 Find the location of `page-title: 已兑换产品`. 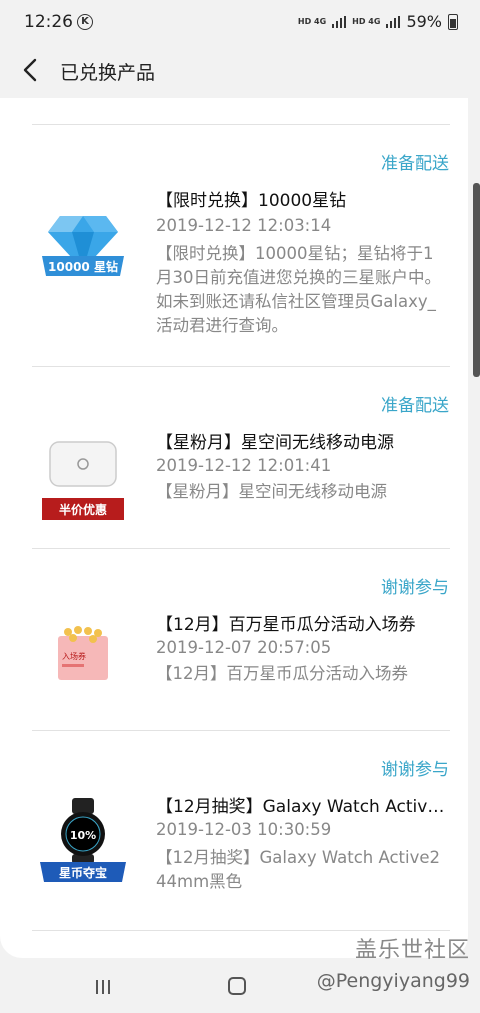

page-title: 已兑换产品 is located at coordinates (108, 73).